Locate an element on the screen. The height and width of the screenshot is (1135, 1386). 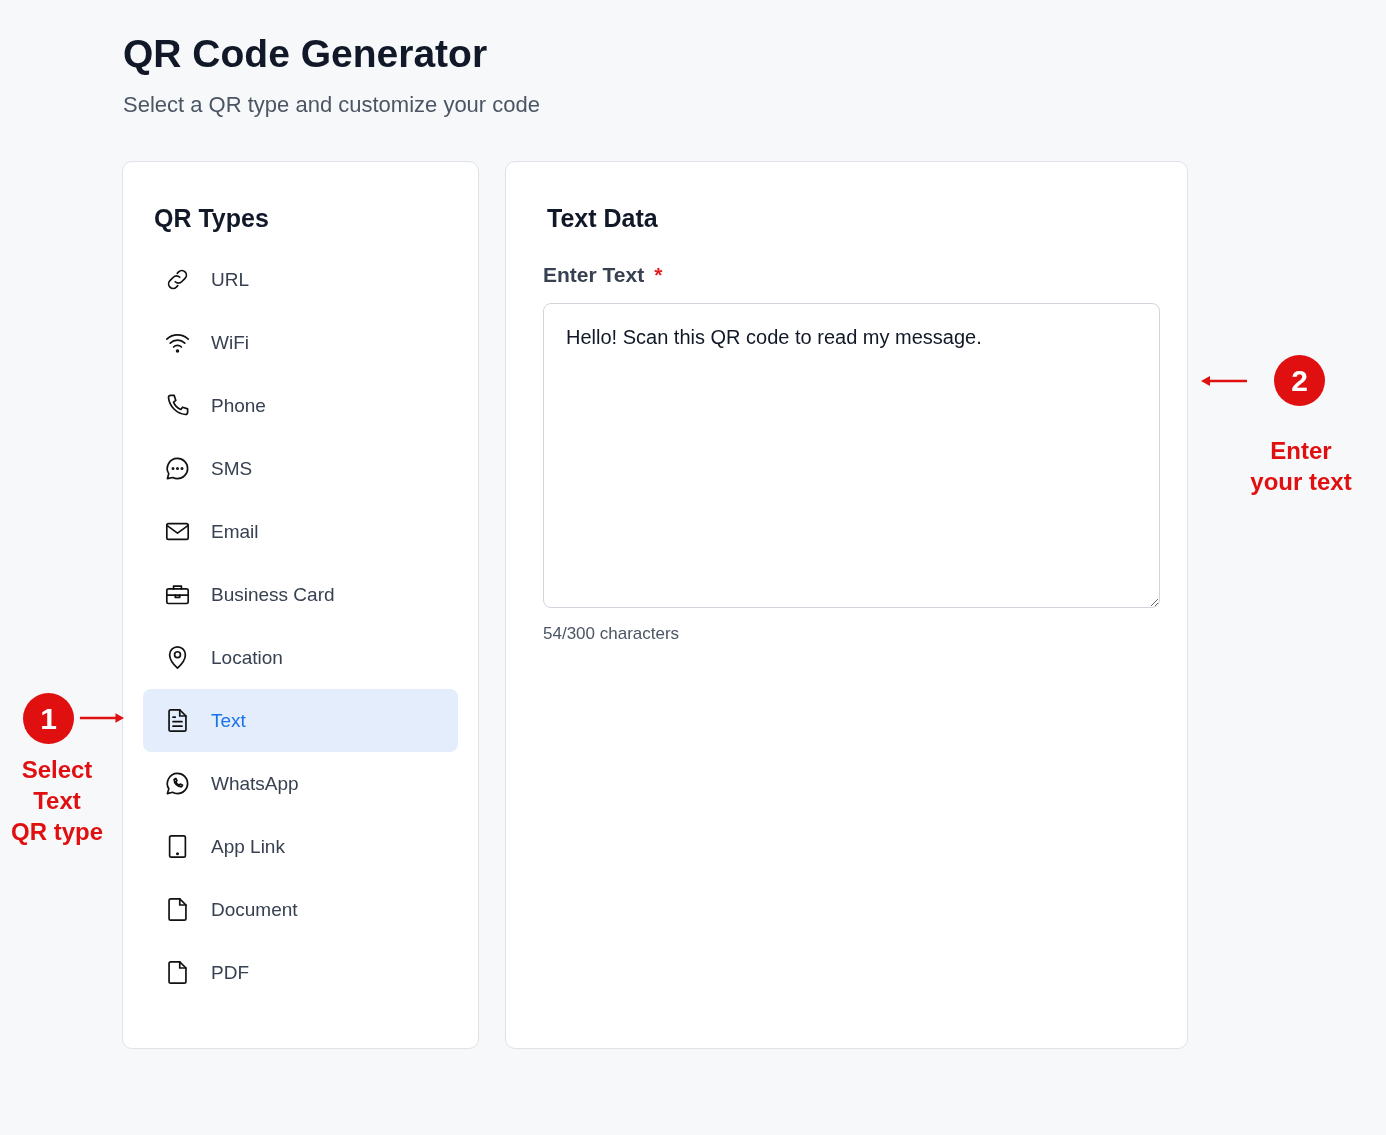
type-item: Email is located at coordinates (300, 531).